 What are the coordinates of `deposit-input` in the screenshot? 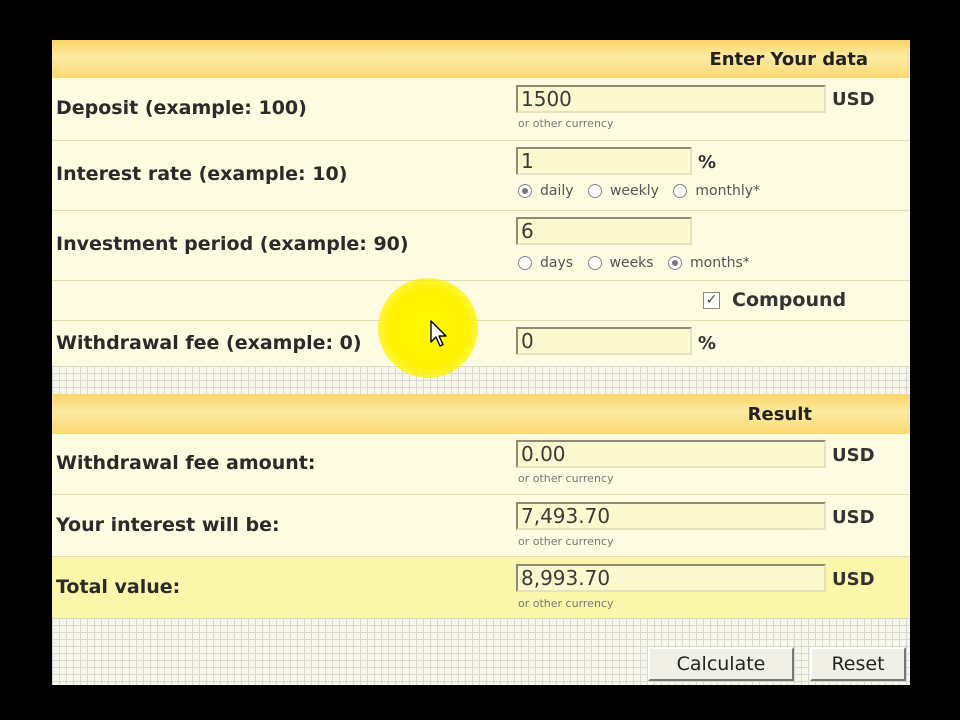 It's located at (671, 99).